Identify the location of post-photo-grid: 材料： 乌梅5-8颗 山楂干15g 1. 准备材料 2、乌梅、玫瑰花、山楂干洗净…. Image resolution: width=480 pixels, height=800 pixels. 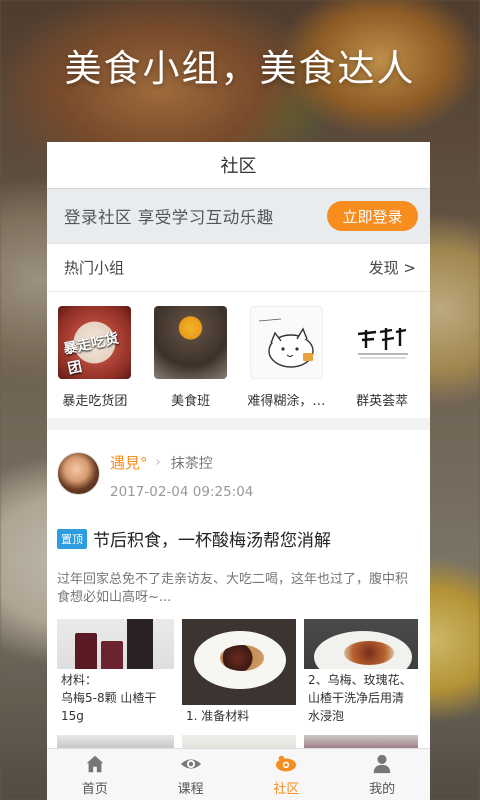
(238, 669).